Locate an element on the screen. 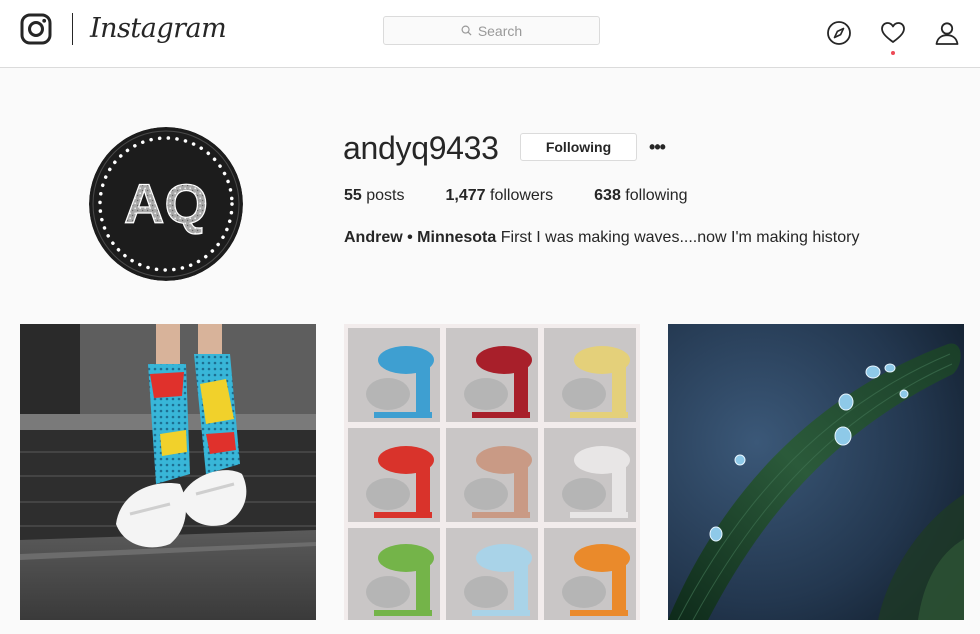  heart-icon is located at coordinates (893, 33).